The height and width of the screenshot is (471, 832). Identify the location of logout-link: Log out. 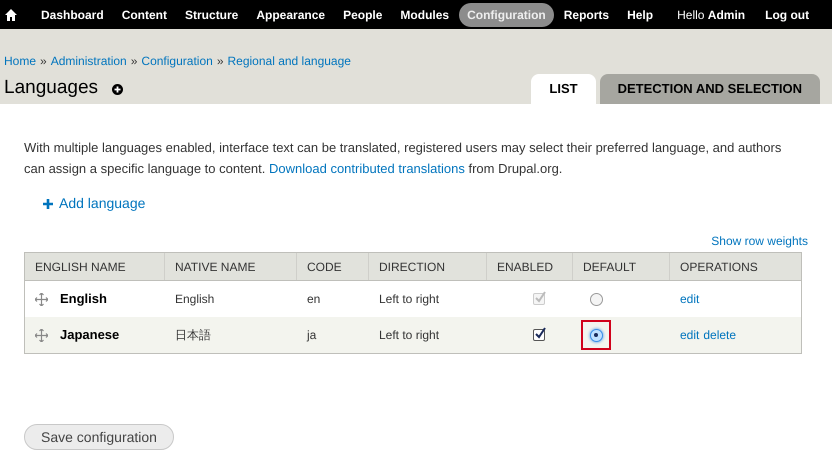
(787, 15).